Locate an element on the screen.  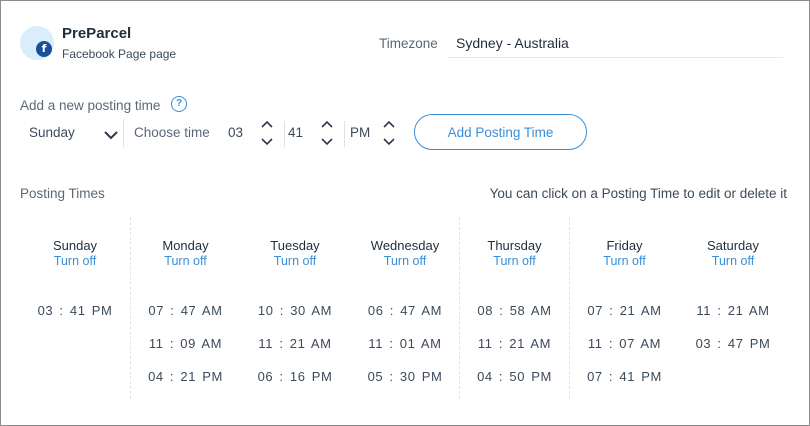
posting-time-slot: 04 : 21 PM is located at coordinates (185, 377).